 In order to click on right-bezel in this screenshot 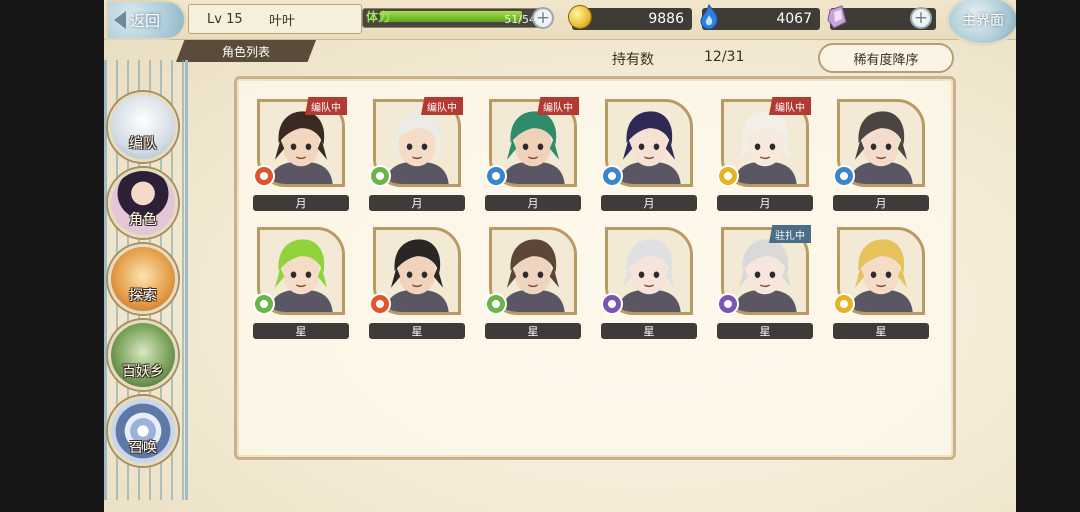, I will do `click(1048, 256)`.